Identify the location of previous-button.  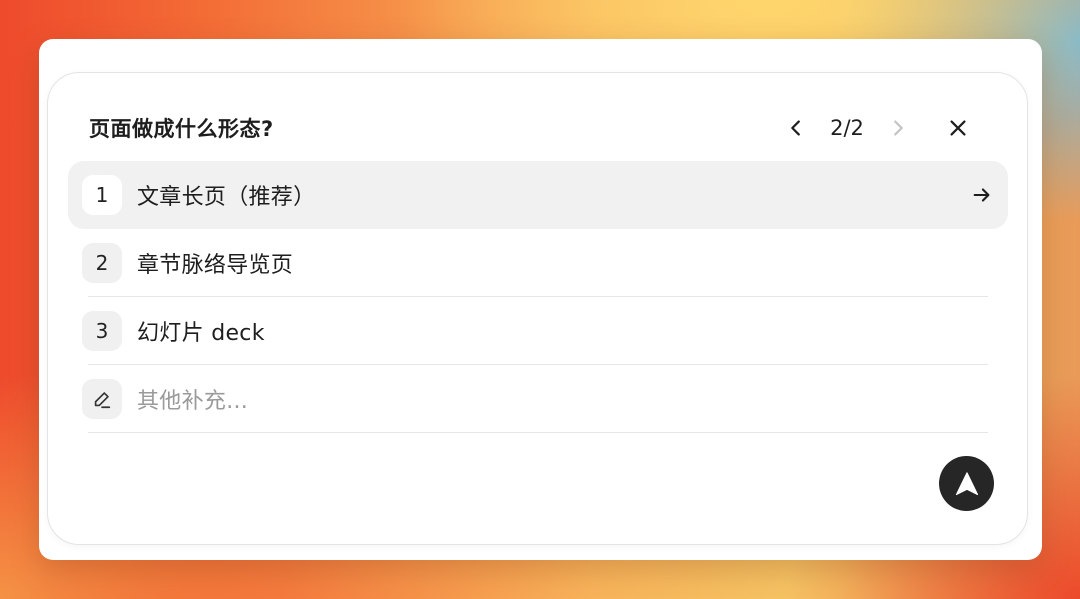
(796, 128).